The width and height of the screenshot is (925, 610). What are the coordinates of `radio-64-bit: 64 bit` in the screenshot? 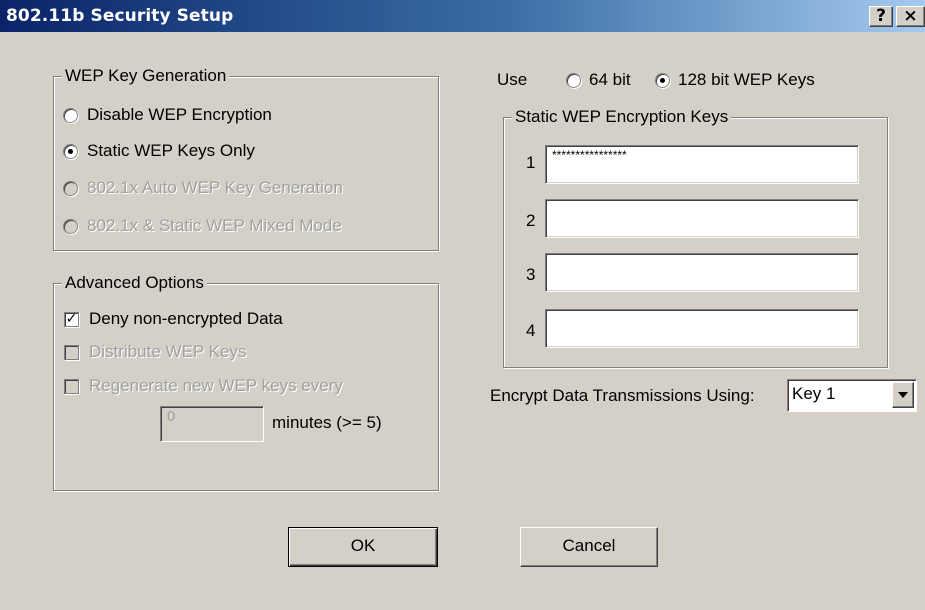 It's located at (598, 80).